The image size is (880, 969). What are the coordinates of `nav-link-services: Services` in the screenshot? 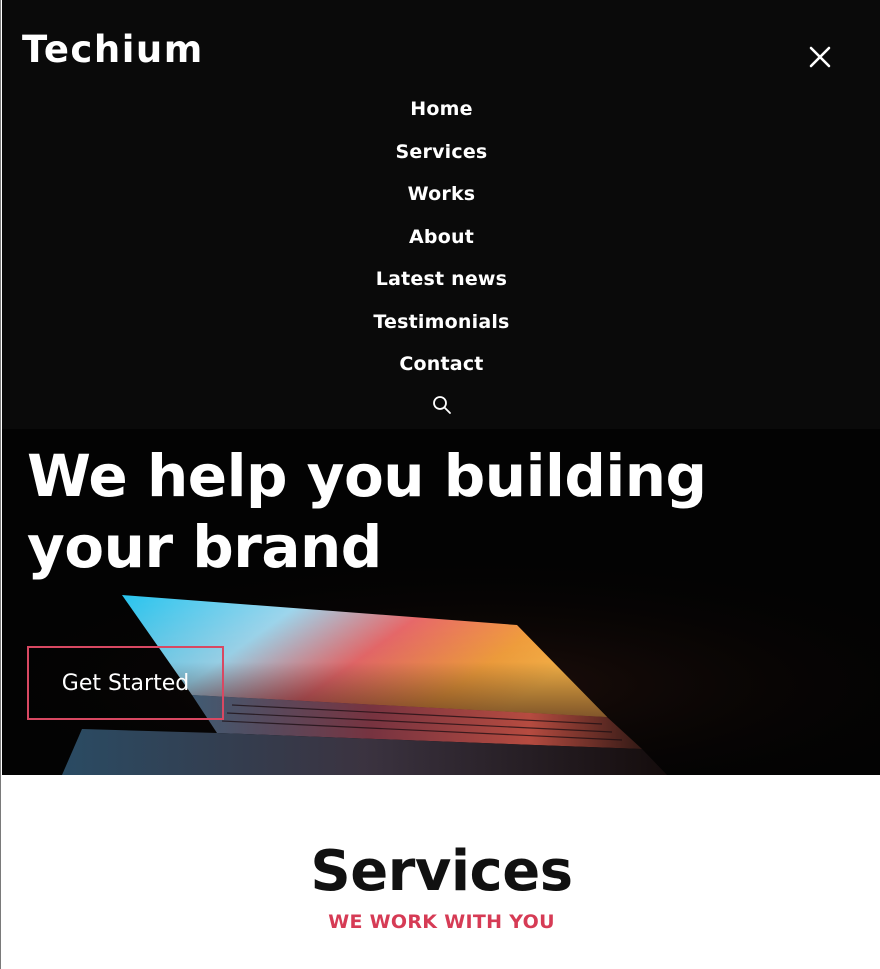 It's located at (442, 152).